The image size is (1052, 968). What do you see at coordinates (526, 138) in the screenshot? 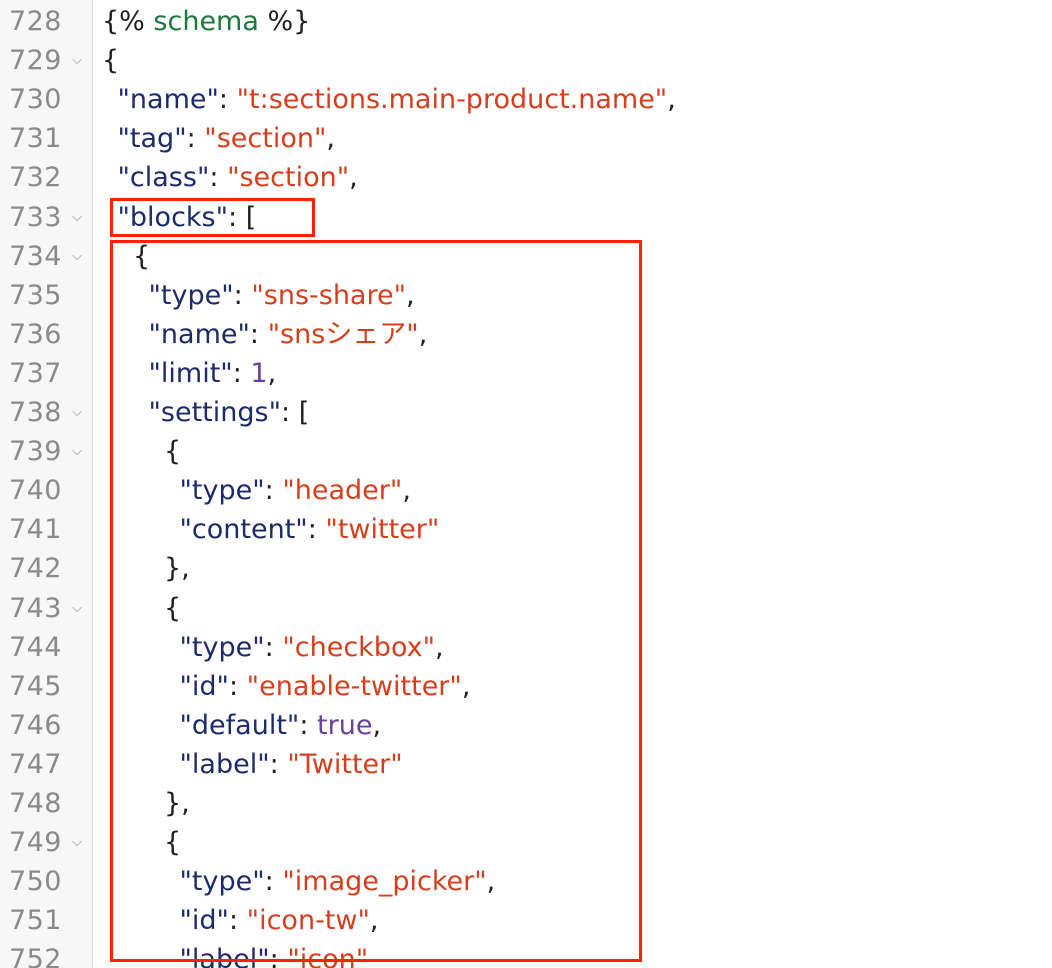
I see `code-line: 731 "tag": "section",` at bounding box center [526, 138].